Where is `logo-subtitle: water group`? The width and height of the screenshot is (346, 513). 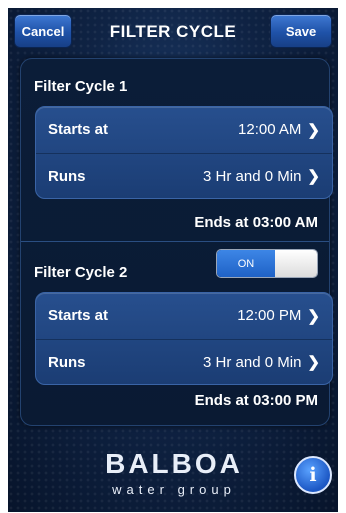 logo-subtitle: water group is located at coordinates (174, 489).